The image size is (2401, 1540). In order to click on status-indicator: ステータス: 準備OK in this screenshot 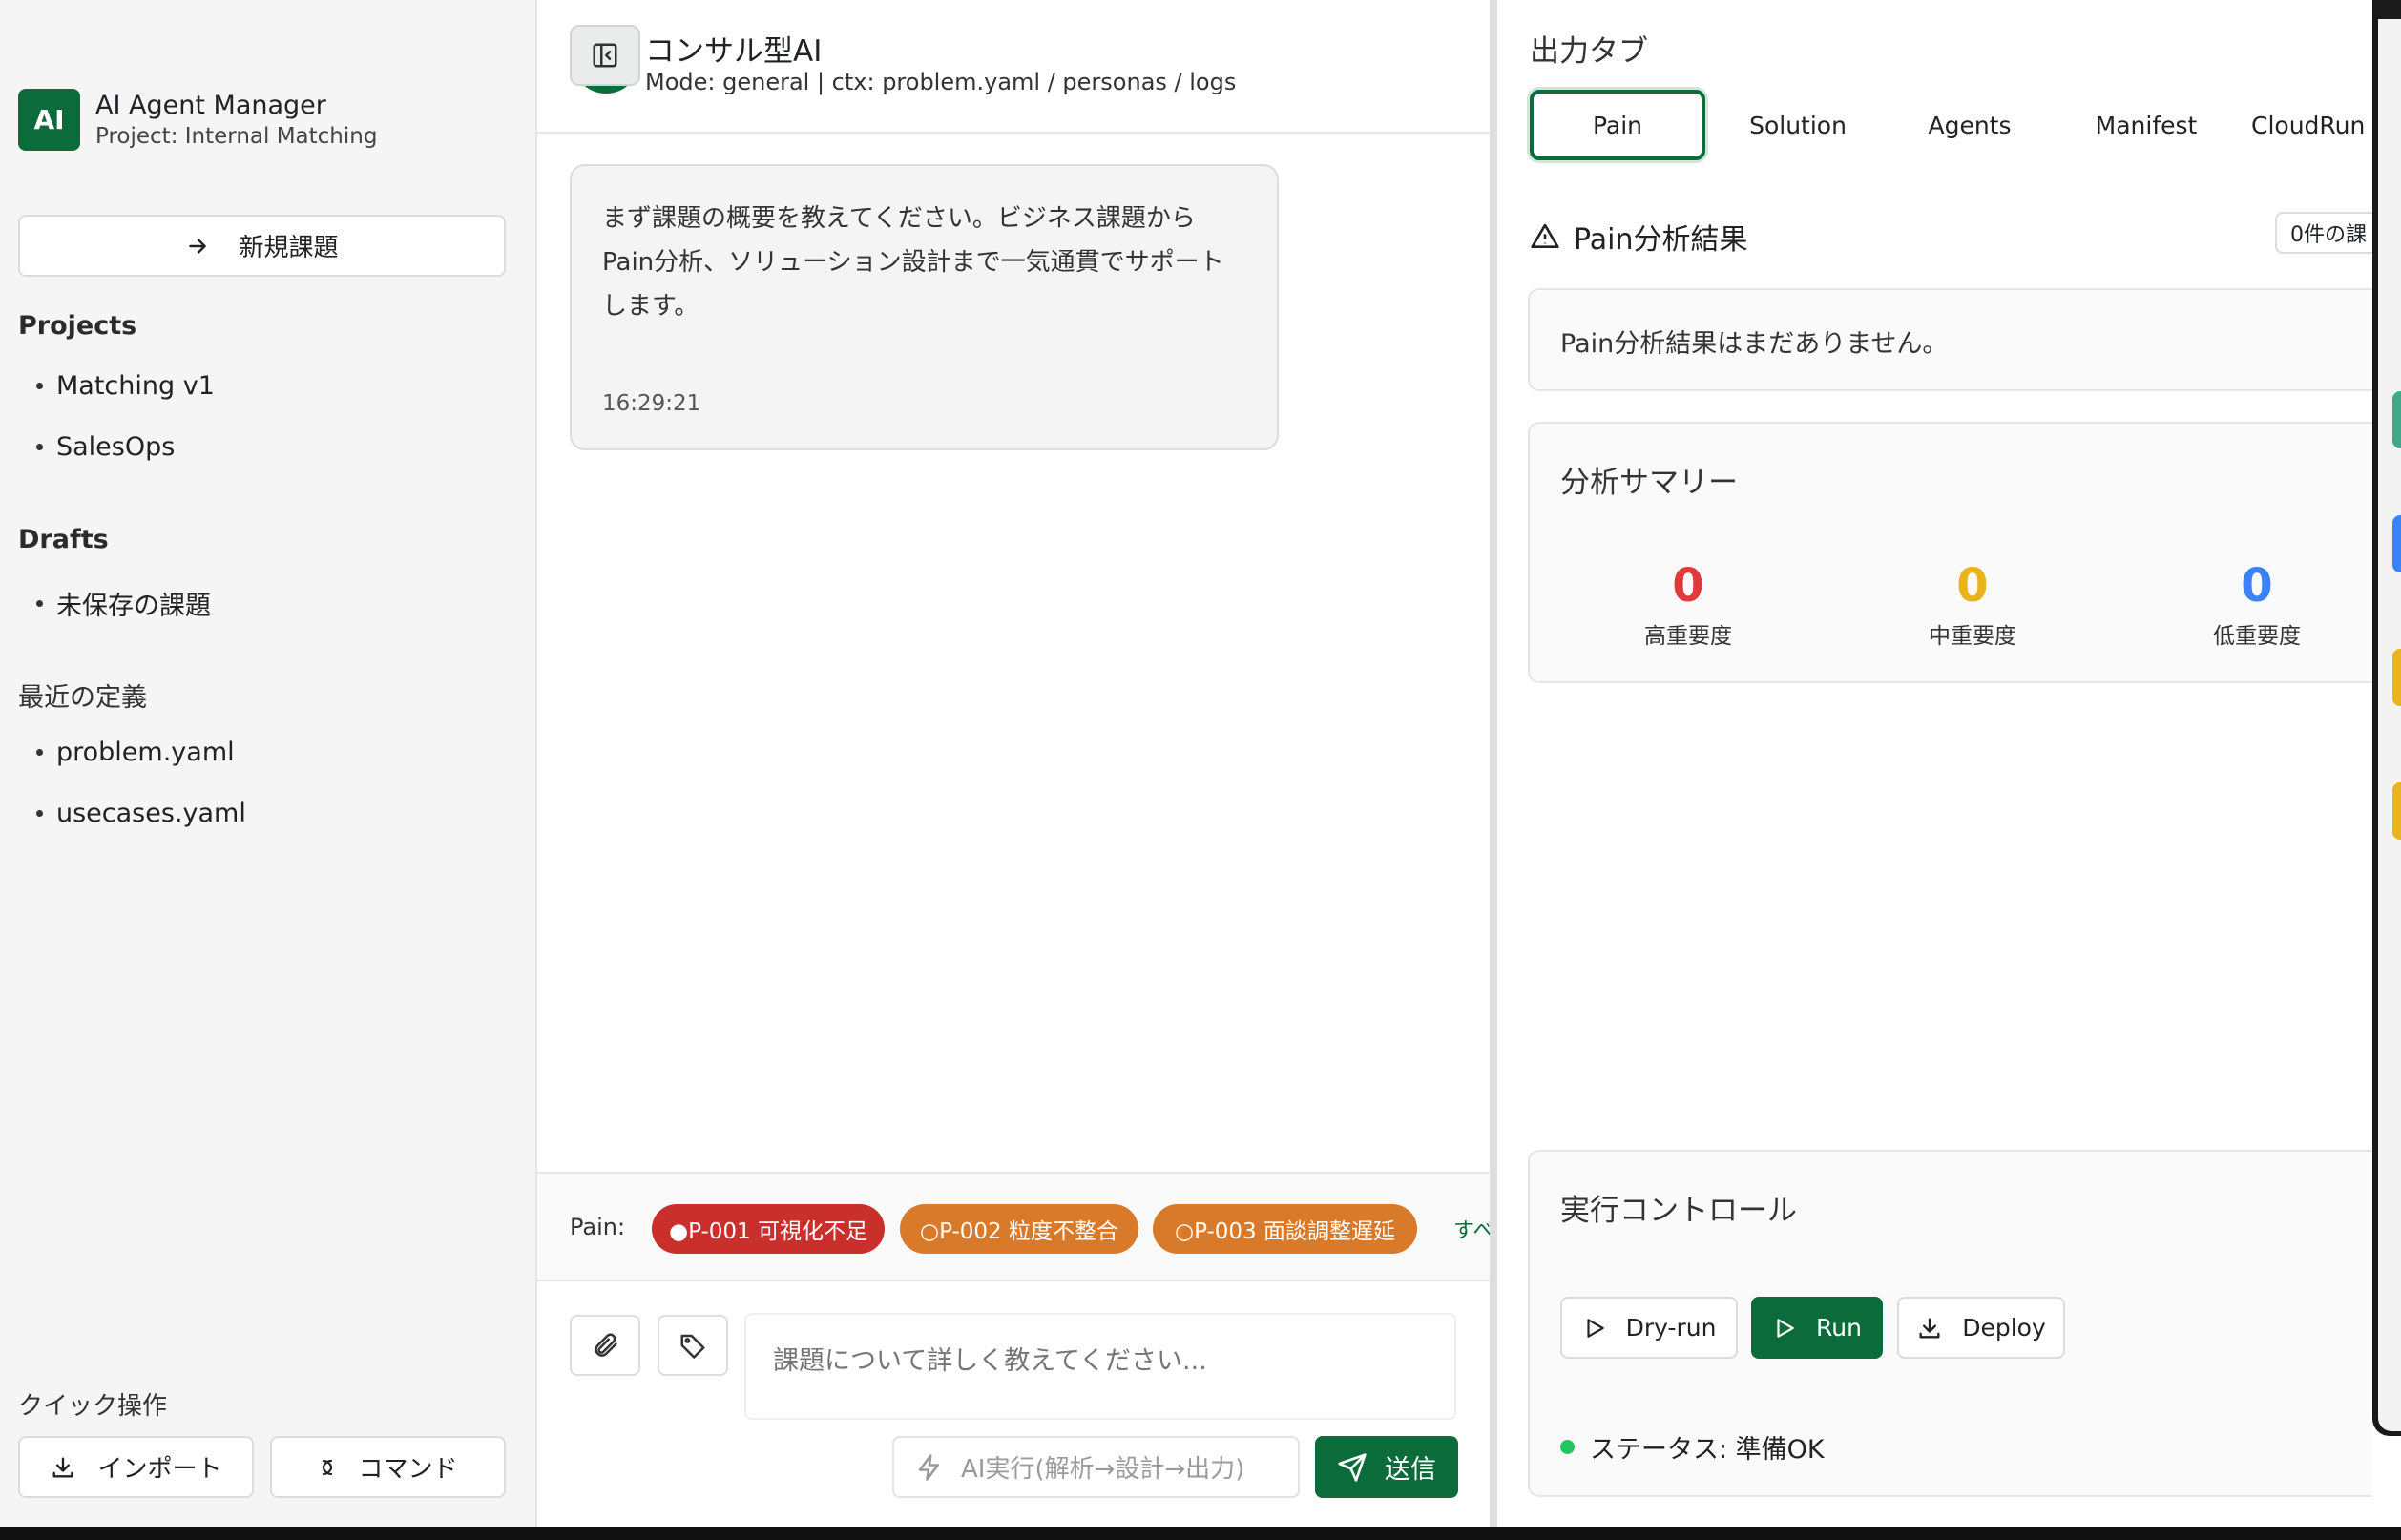, I will do `click(1693, 1447)`.